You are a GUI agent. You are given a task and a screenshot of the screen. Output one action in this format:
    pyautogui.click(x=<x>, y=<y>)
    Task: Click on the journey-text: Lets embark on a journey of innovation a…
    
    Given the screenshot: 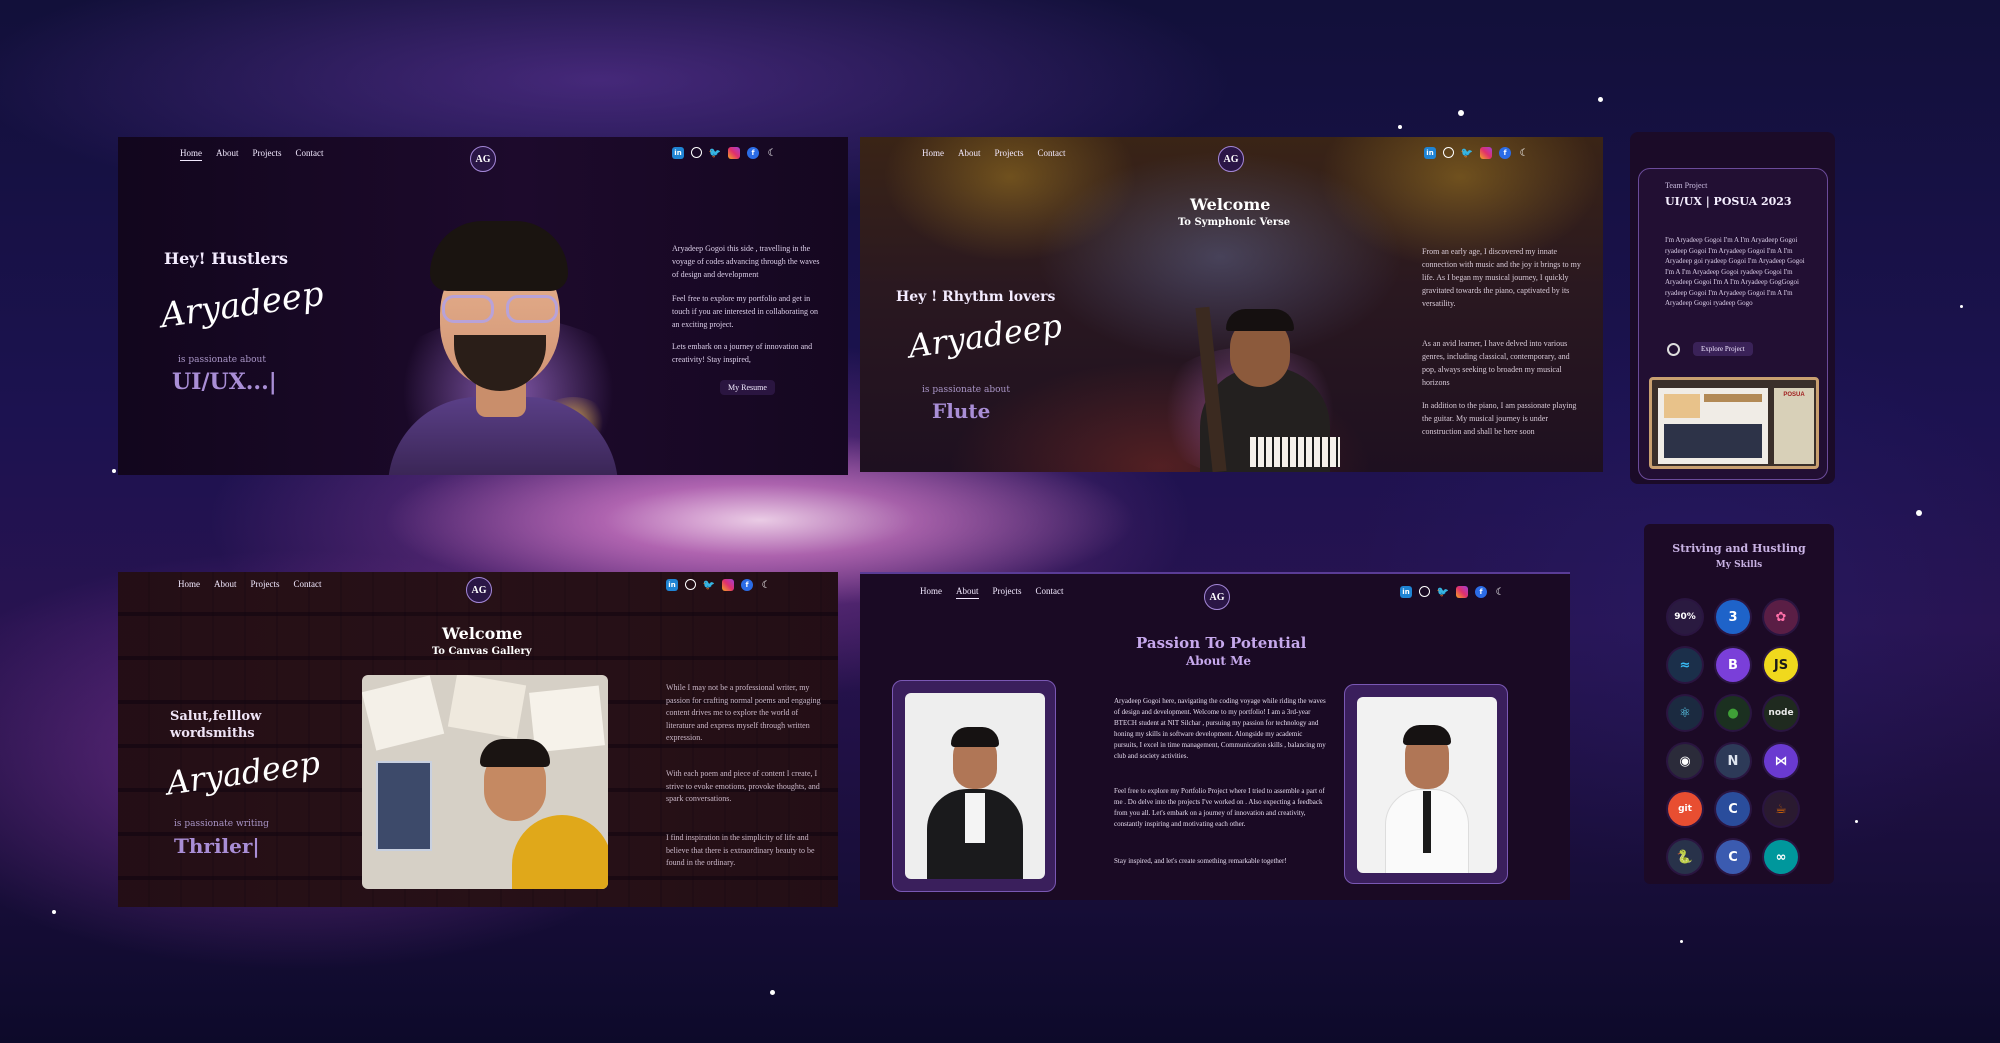 What is the action you would take?
    pyautogui.click(x=742, y=353)
    